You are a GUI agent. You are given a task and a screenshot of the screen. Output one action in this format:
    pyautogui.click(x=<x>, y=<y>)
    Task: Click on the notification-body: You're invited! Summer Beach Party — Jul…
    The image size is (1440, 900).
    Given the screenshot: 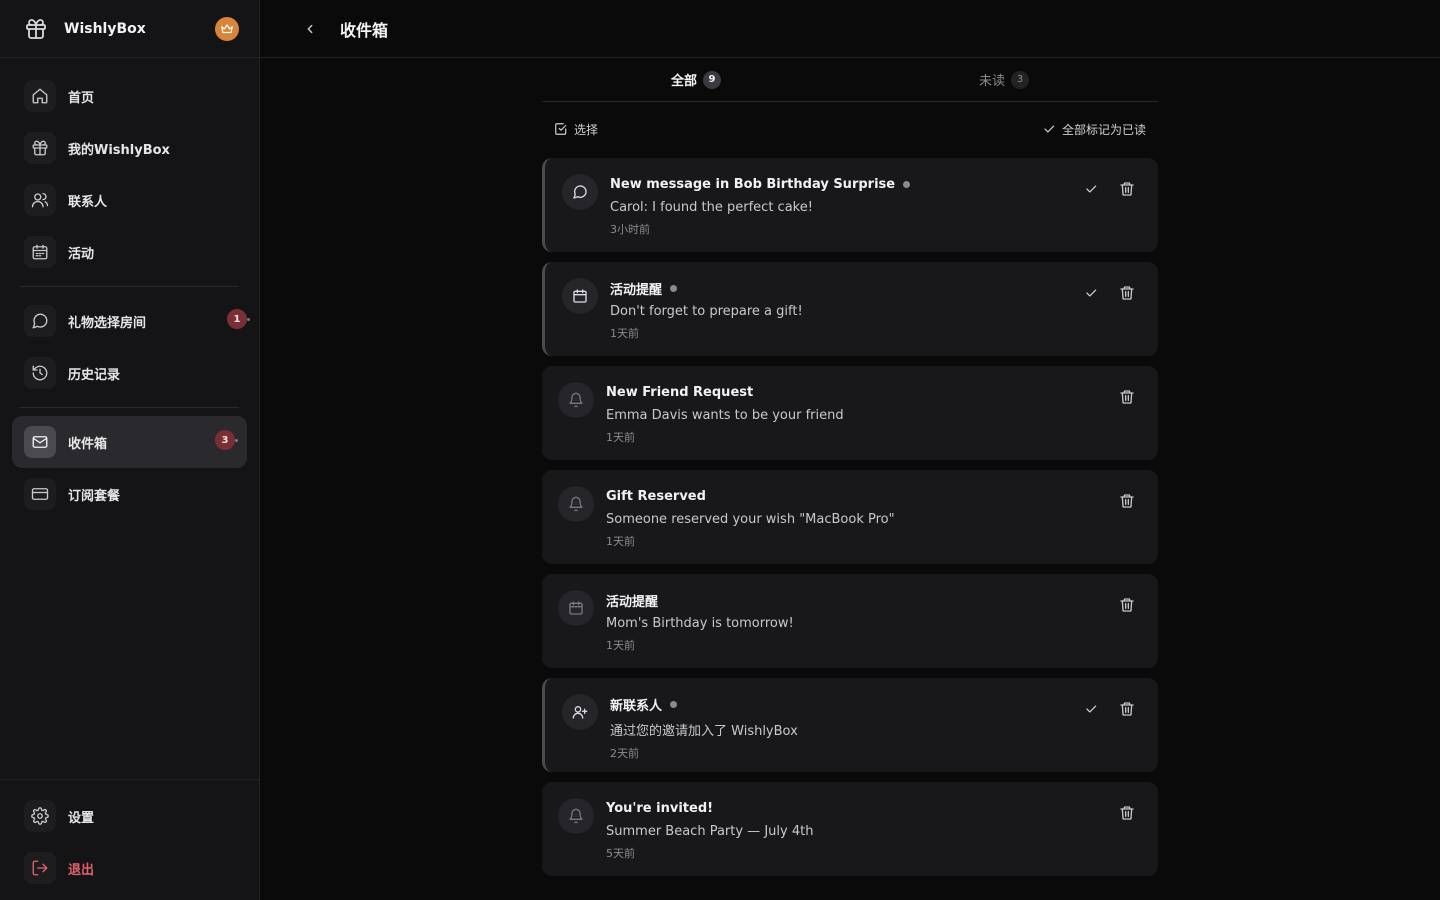 What is the action you would take?
    pyautogui.click(x=709, y=836)
    